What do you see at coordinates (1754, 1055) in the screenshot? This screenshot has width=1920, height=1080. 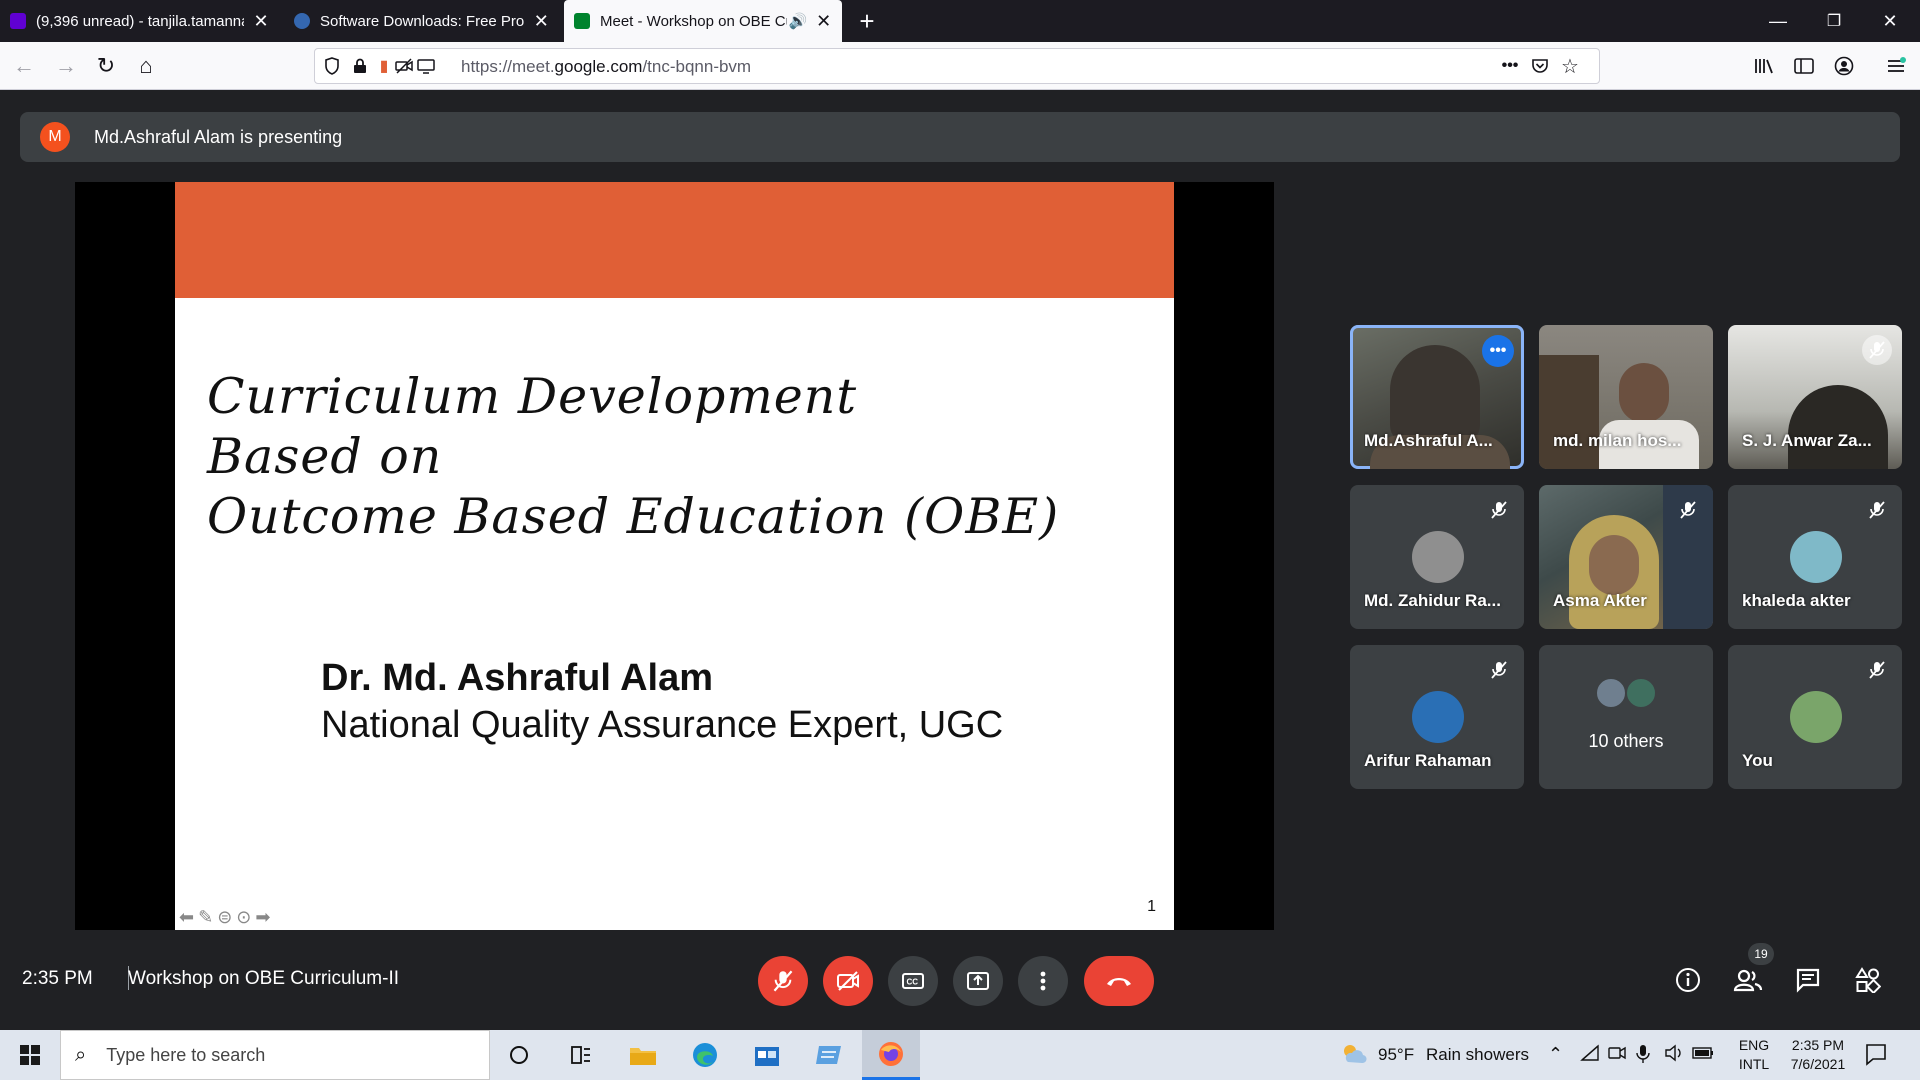 I see `language-indicator: ENG INTL` at bounding box center [1754, 1055].